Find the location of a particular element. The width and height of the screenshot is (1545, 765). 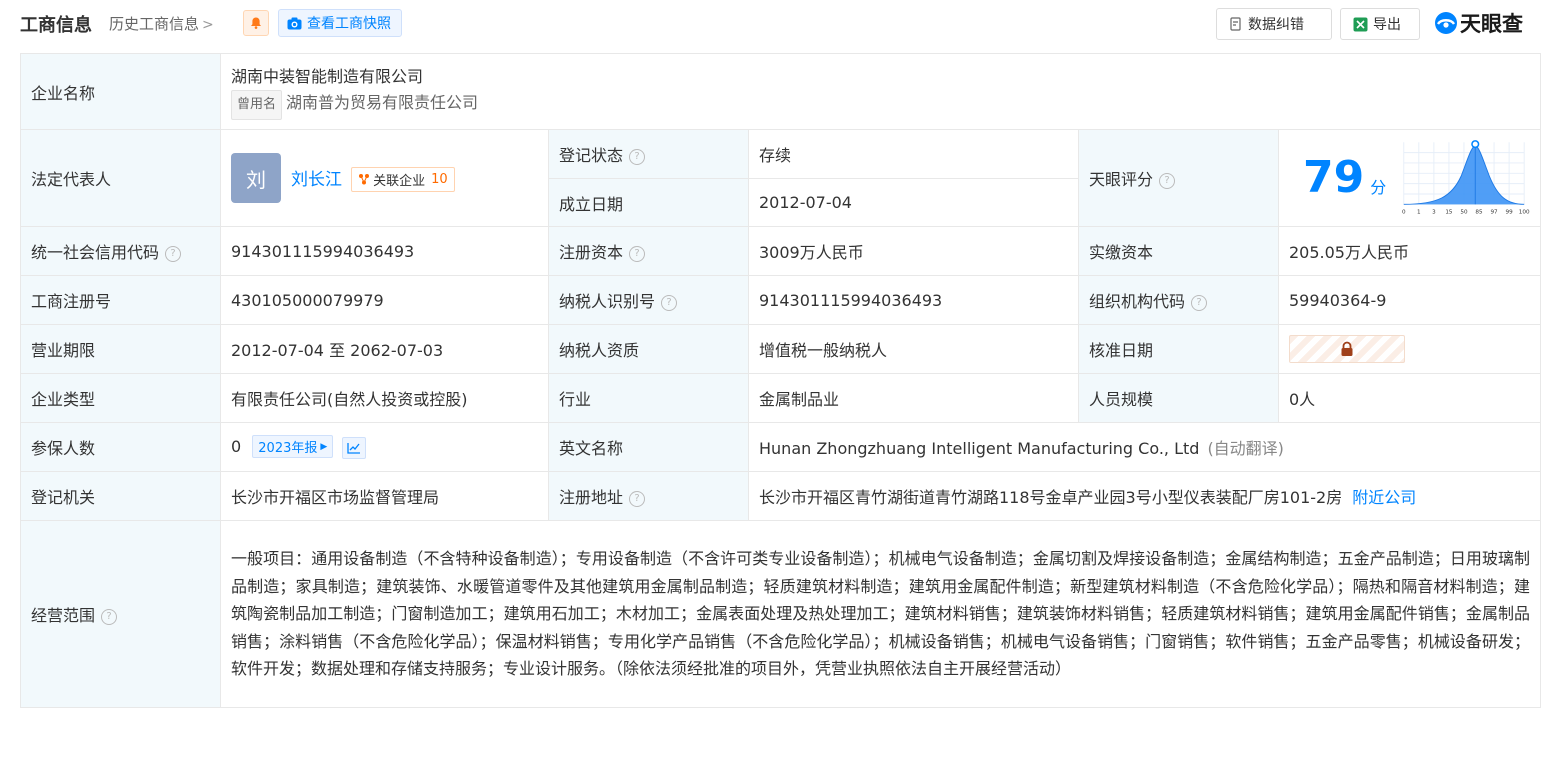

taxpayer-id-label: 纳税人识别号 is located at coordinates (607, 301).